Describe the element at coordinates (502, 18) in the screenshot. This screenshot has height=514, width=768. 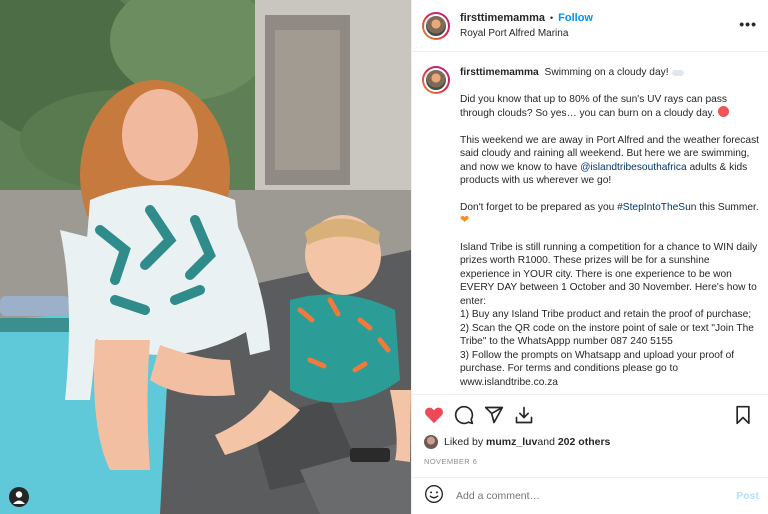
I see `author-username: firsttimemamma` at that location.